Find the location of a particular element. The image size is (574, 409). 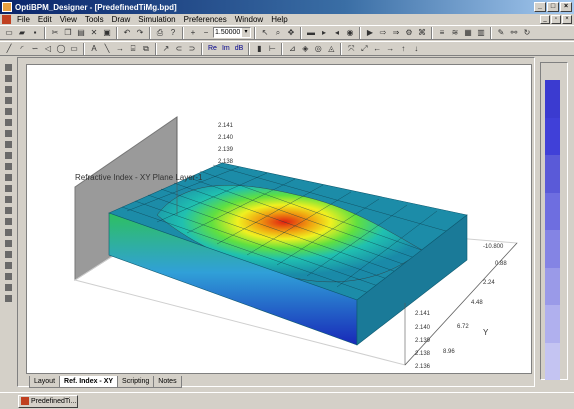

chain-icon: ⊂ is located at coordinates (179, 49).